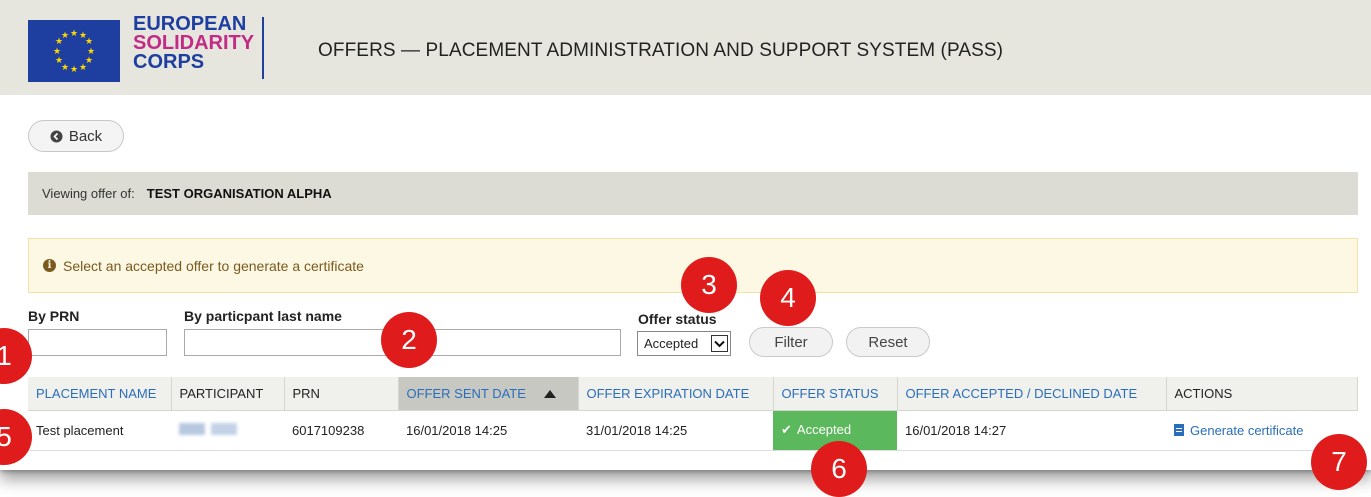 The height and width of the screenshot is (497, 1371). I want to click on generate-certificate-label: Generate certificate, so click(1247, 430).